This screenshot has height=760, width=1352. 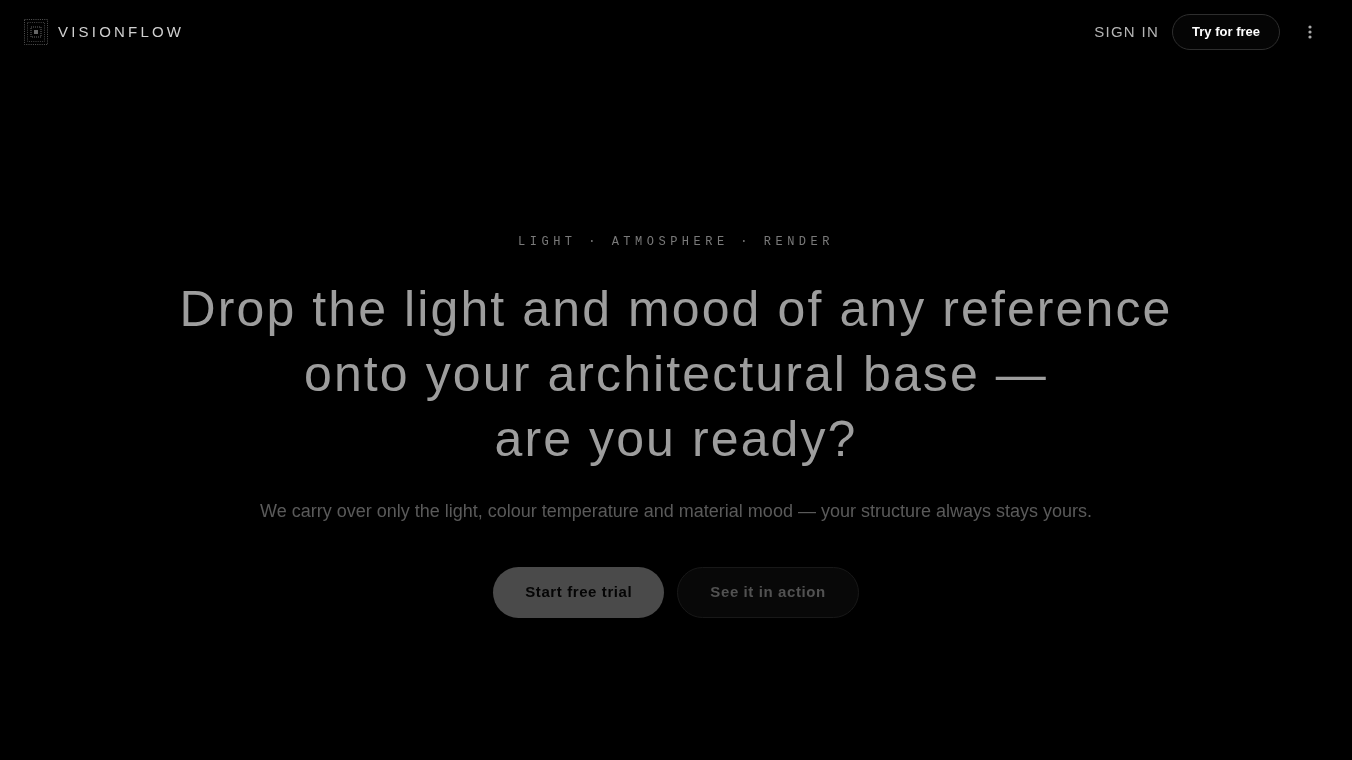 What do you see at coordinates (1226, 32) in the screenshot?
I see `try-for-free-button: Try for free` at bounding box center [1226, 32].